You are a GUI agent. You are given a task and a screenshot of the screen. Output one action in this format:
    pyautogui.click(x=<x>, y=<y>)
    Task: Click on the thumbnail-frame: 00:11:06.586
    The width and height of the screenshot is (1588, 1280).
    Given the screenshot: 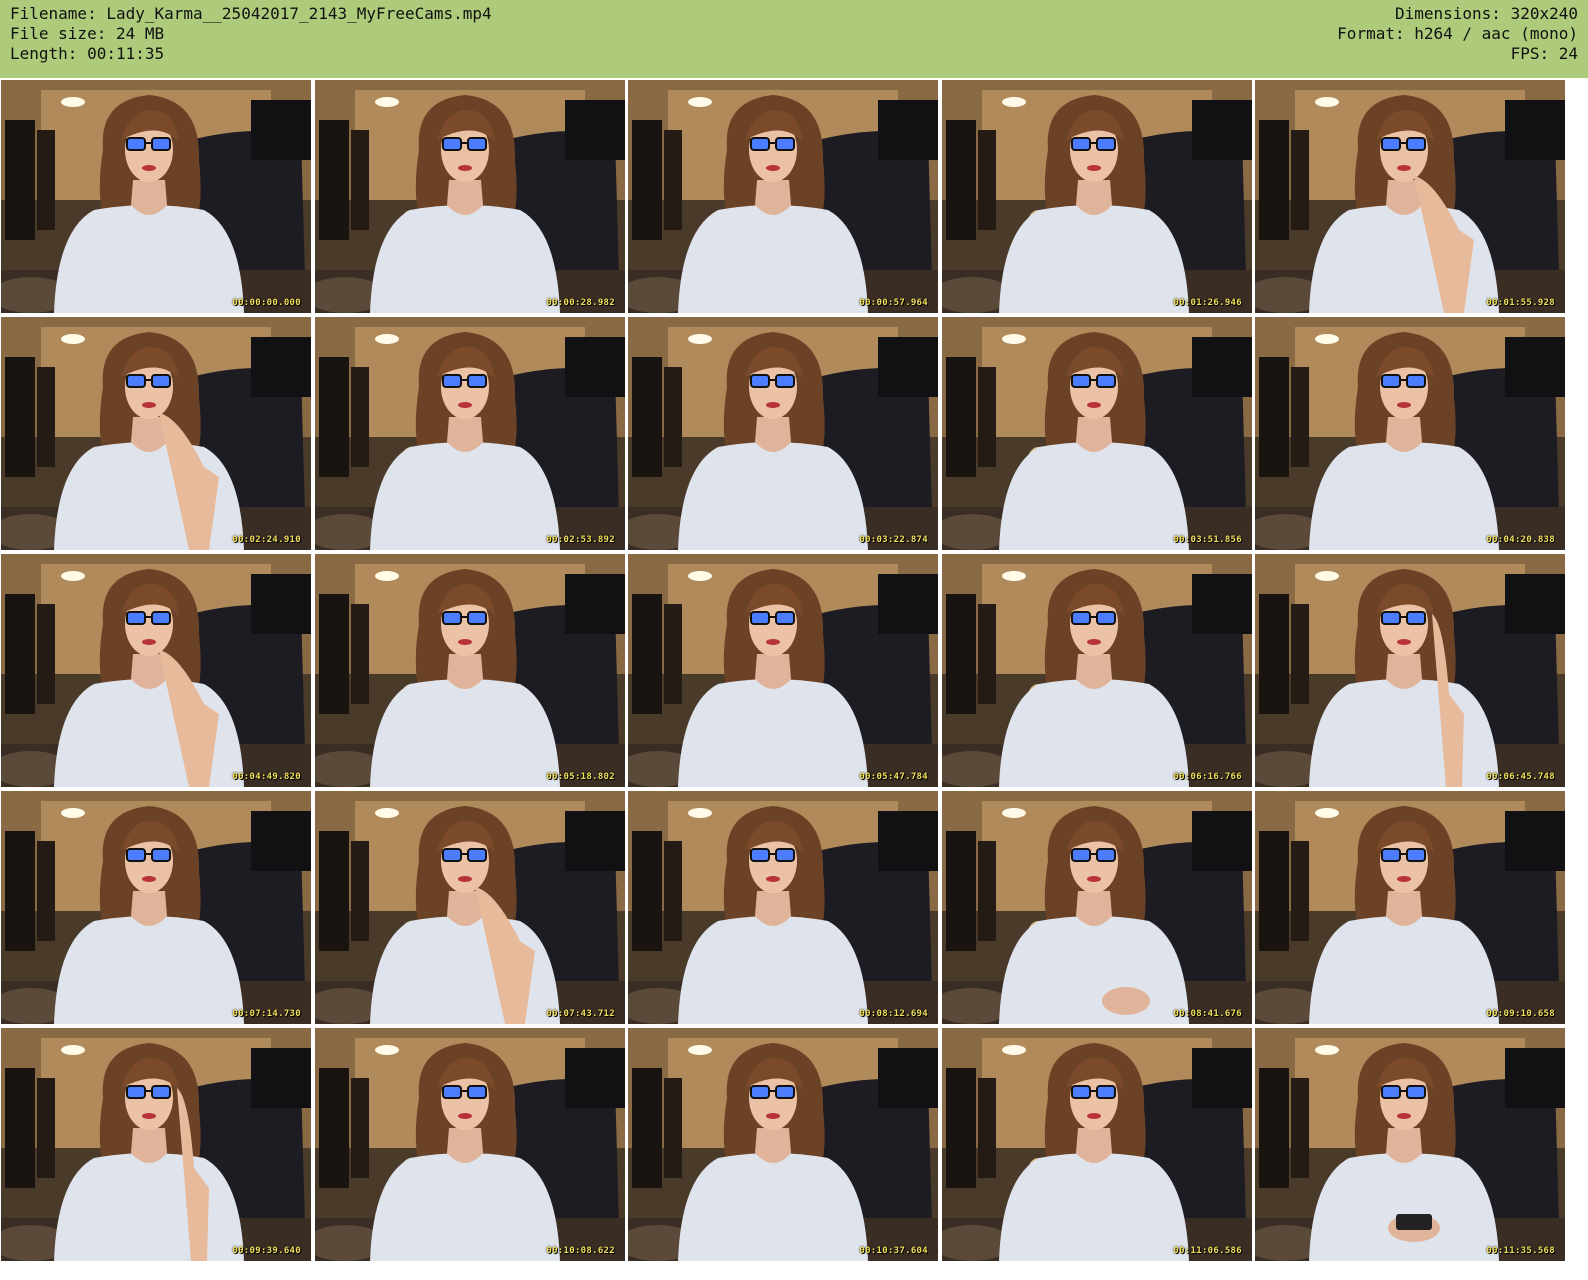 What is the action you would take?
    pyautogui.click(x=1097, y=1144)
    